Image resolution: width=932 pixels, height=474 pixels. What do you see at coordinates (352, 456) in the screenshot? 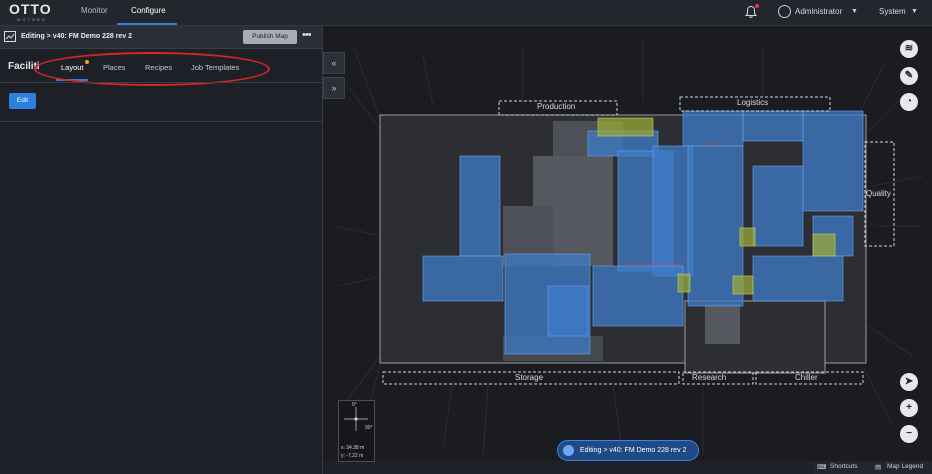
I see `coord-y: y: -7.22 m` at bounding box center [352, 456].